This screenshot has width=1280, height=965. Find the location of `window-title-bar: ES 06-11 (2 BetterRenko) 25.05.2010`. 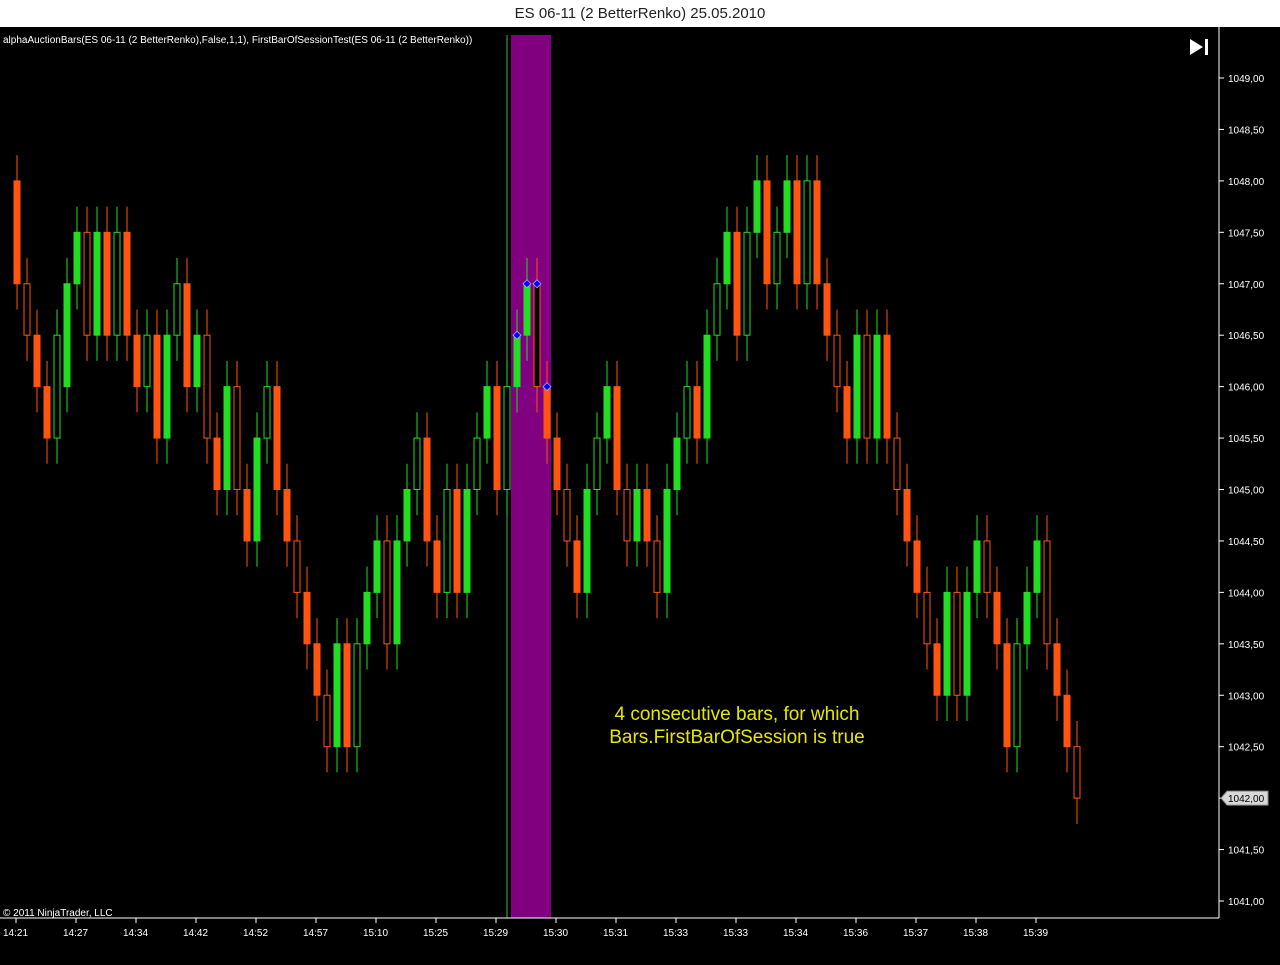

window-title-bar: ES 06-11 (2 BetterRenko) 25.05.2010 is located at coordinates (640, 14).